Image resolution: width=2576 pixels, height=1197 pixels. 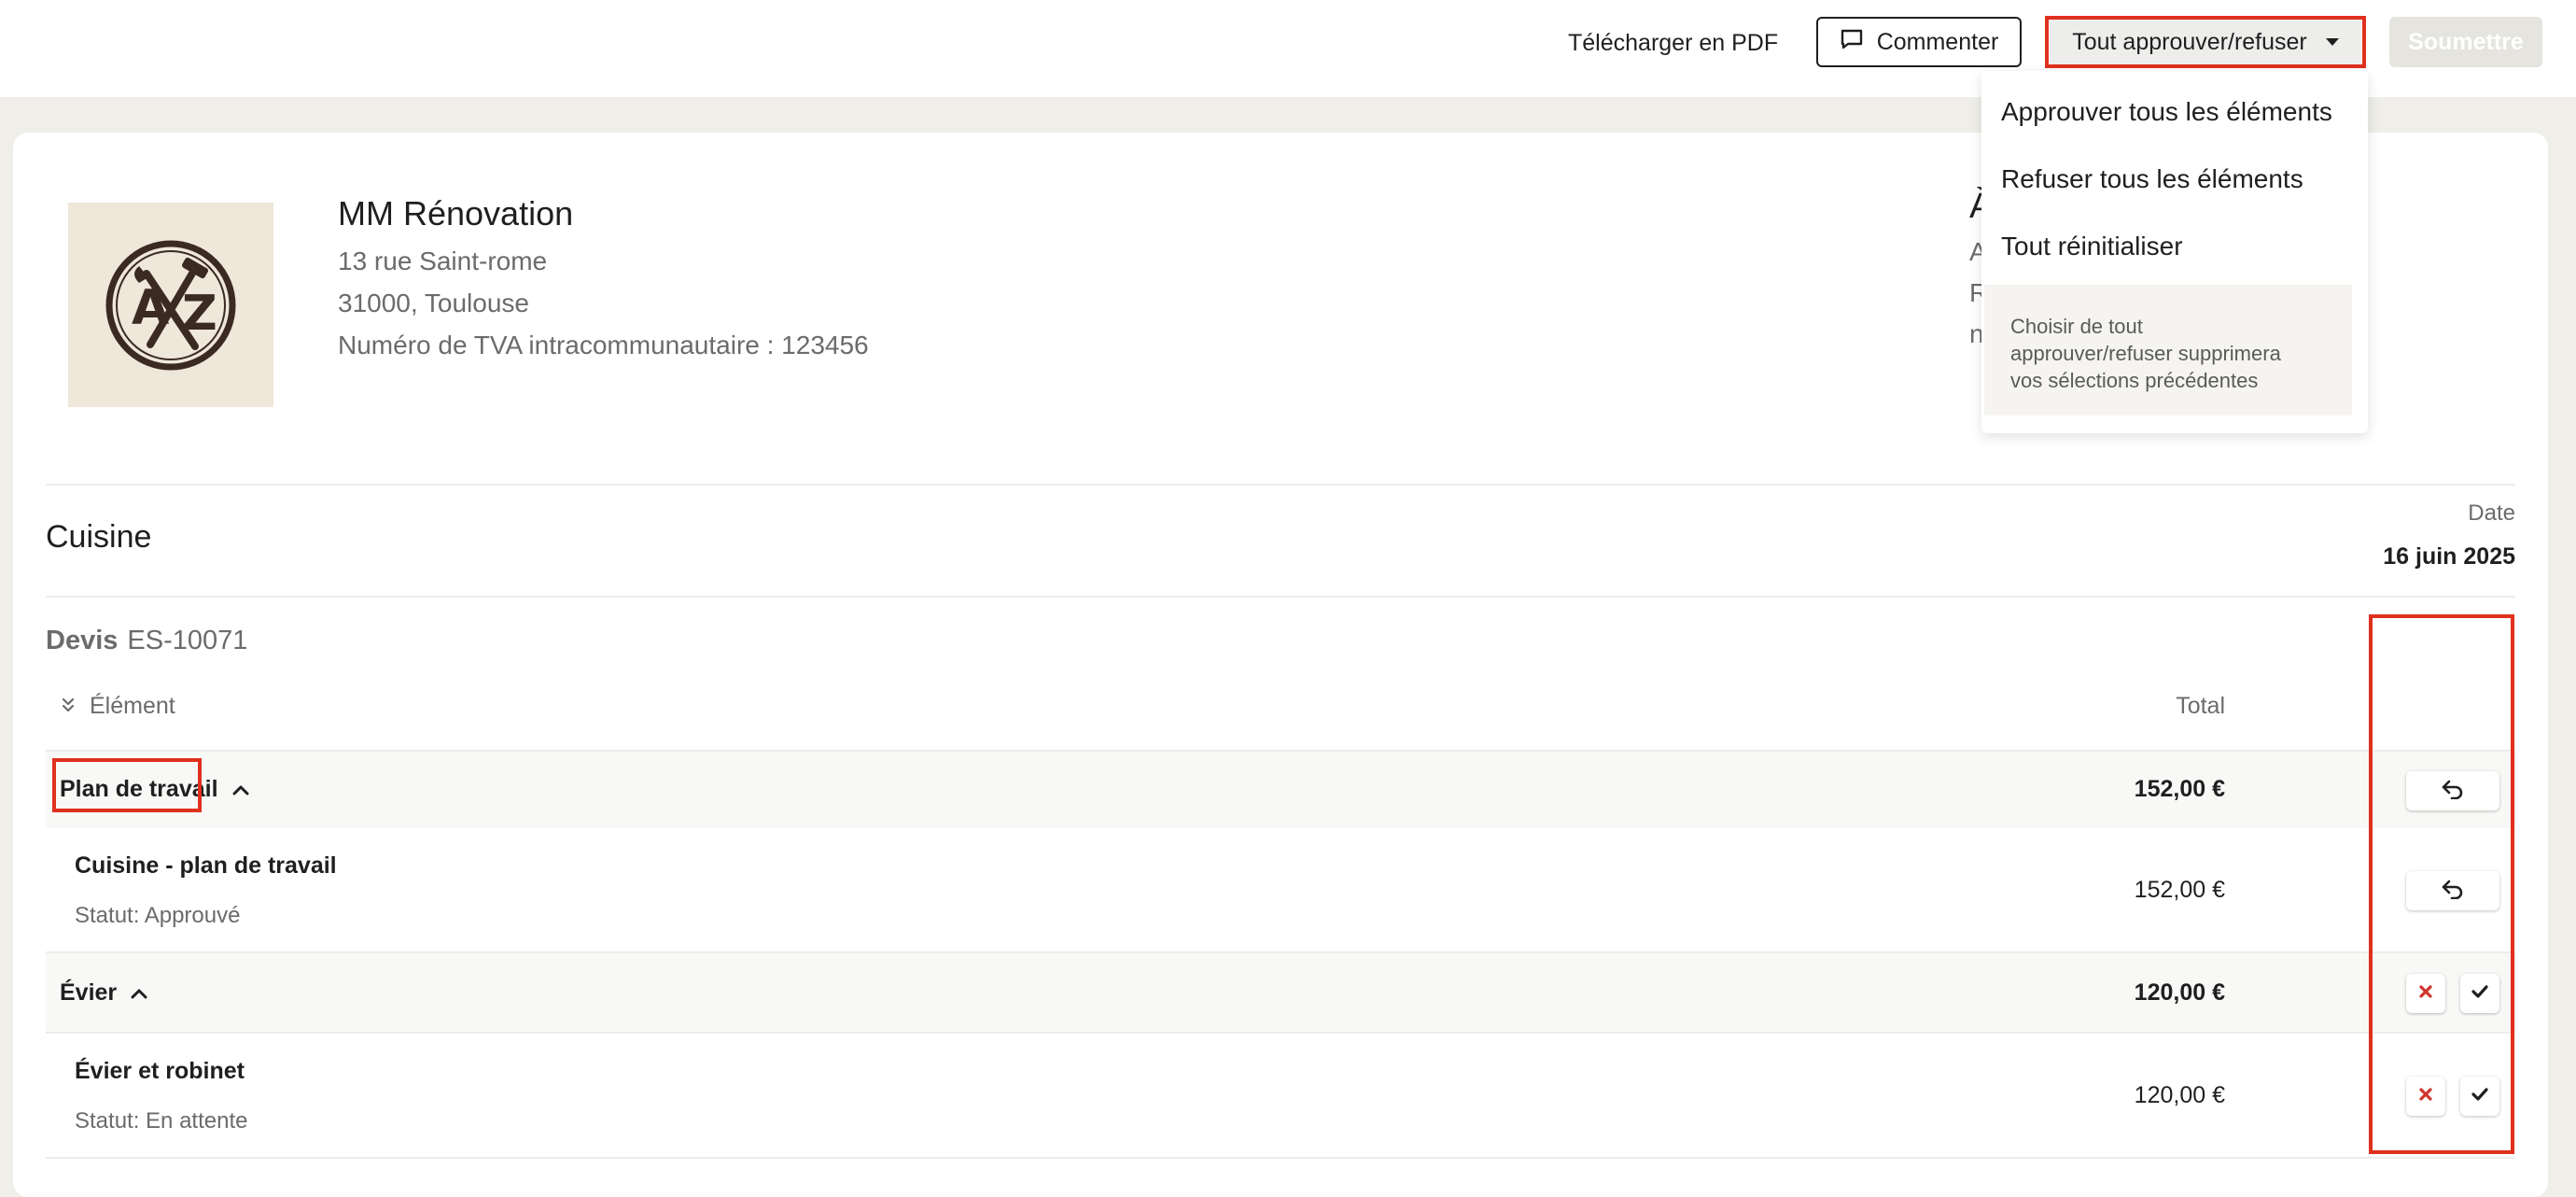 I want to click on menu-warning-line1: Choisir de tout, so click(x=2076, y=327).